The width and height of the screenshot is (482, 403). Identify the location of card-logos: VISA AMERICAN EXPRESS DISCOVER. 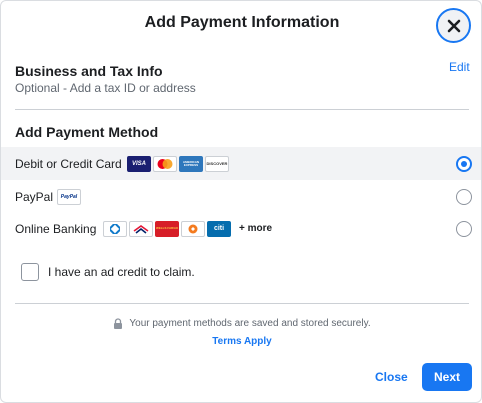
(178, 163).